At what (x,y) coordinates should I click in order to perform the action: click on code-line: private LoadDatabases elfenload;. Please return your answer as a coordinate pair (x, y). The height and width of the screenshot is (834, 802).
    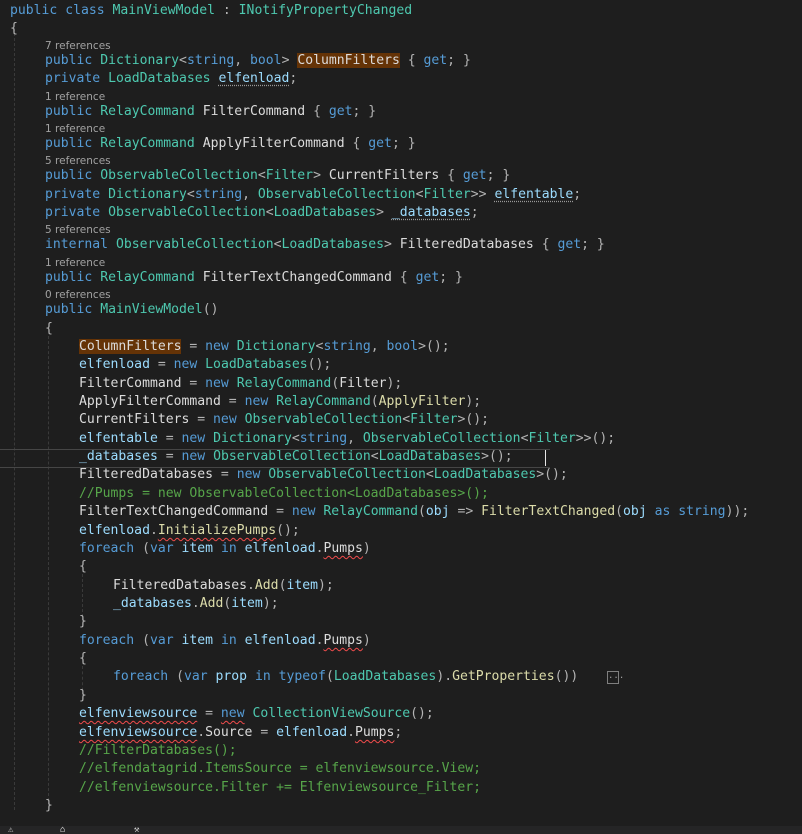
    Looking at the image, I should click on (401, 79).